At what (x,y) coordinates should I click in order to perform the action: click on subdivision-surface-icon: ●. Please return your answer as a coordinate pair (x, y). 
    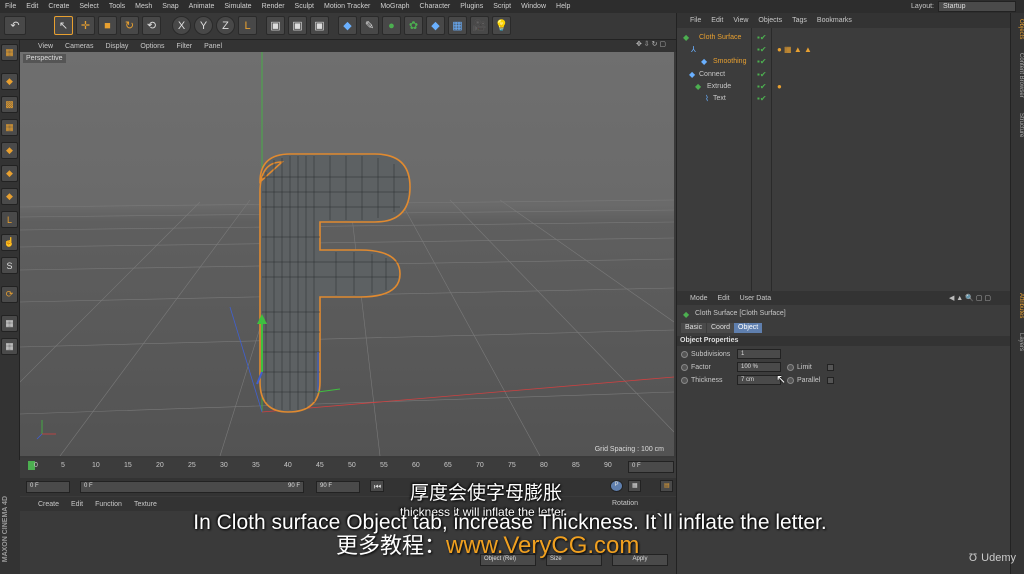
    Looking at the image, I should click on (391, 25).